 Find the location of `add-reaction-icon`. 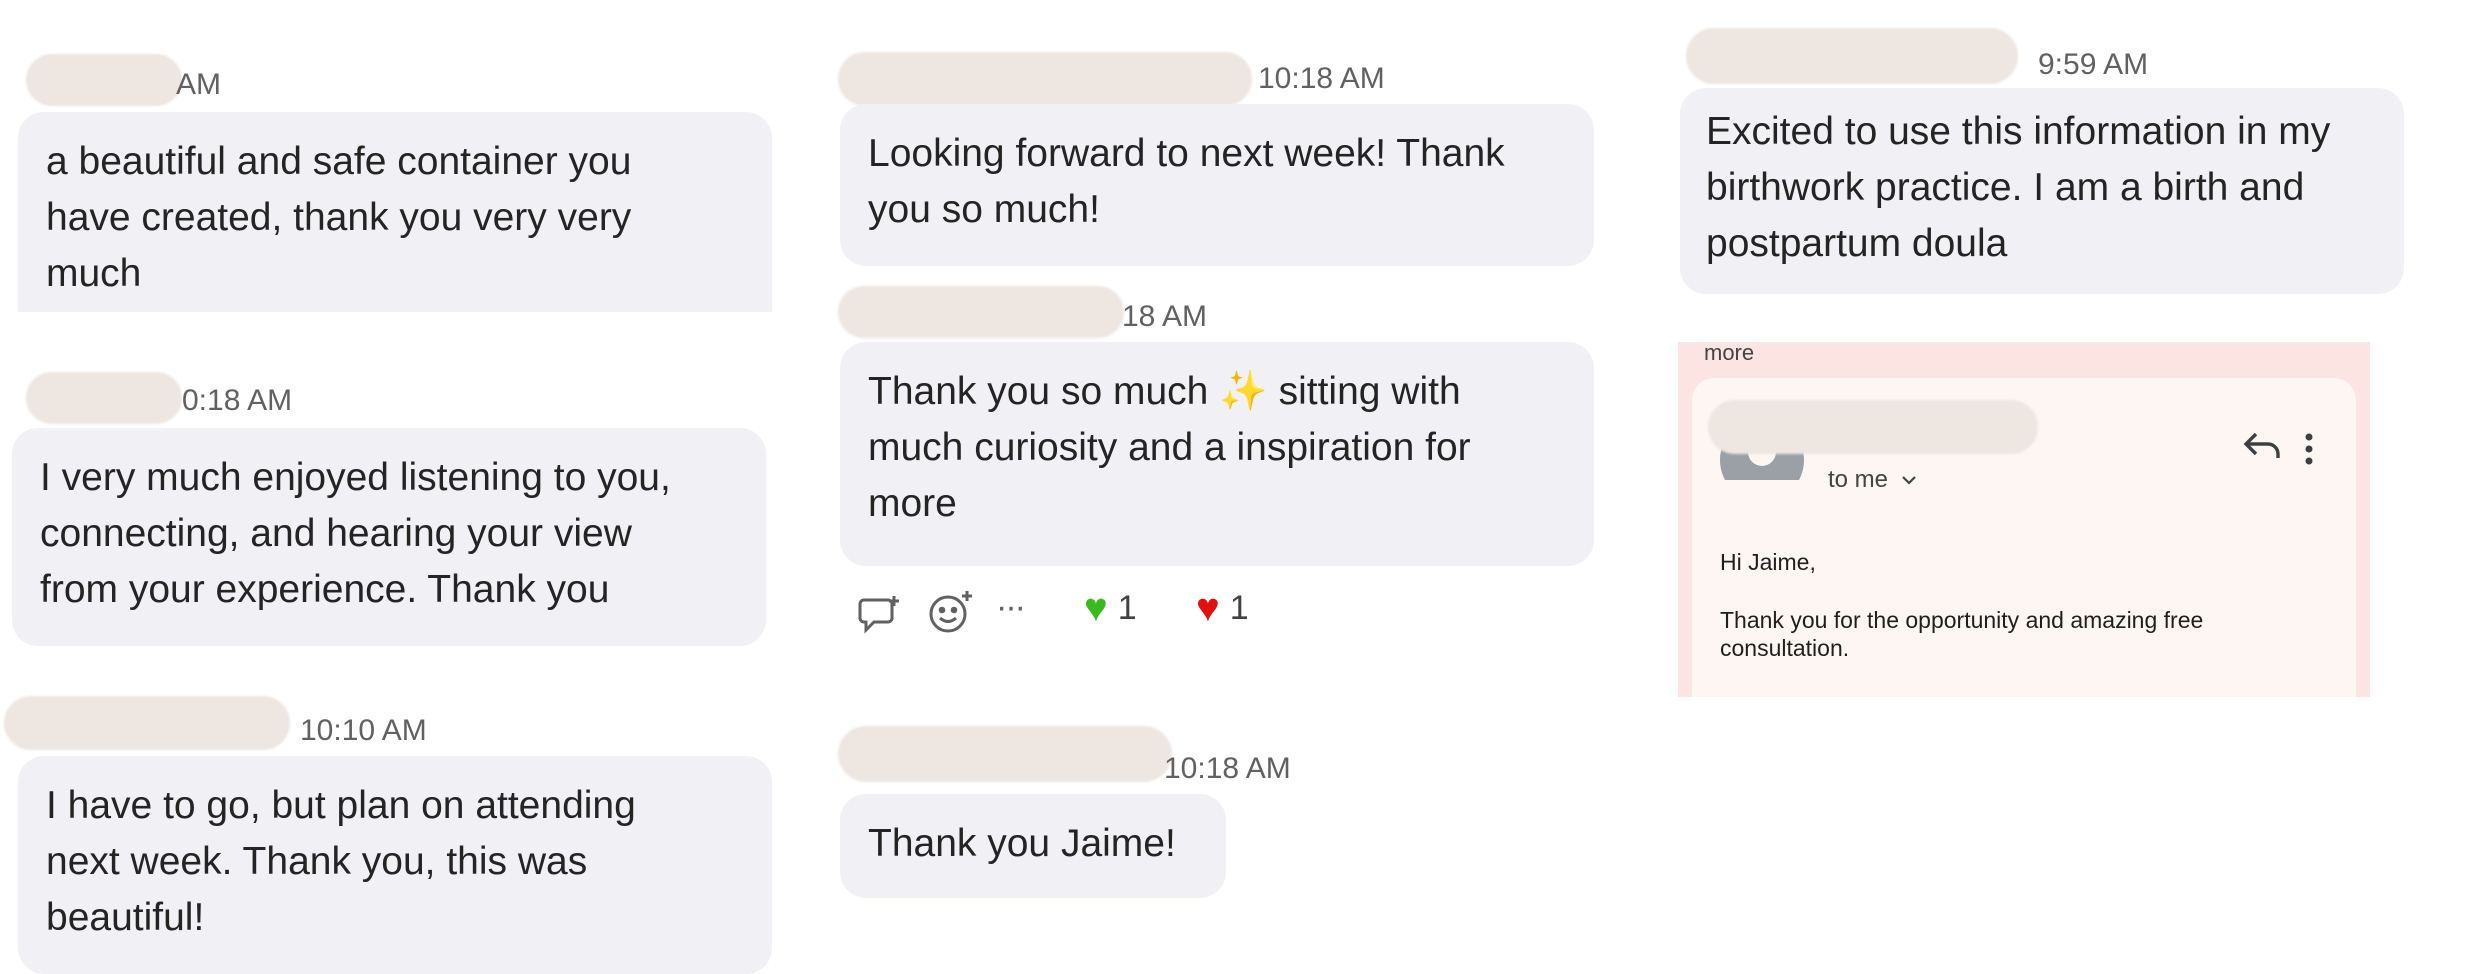

add-reaction-icon is located at coordinates (951, 612).